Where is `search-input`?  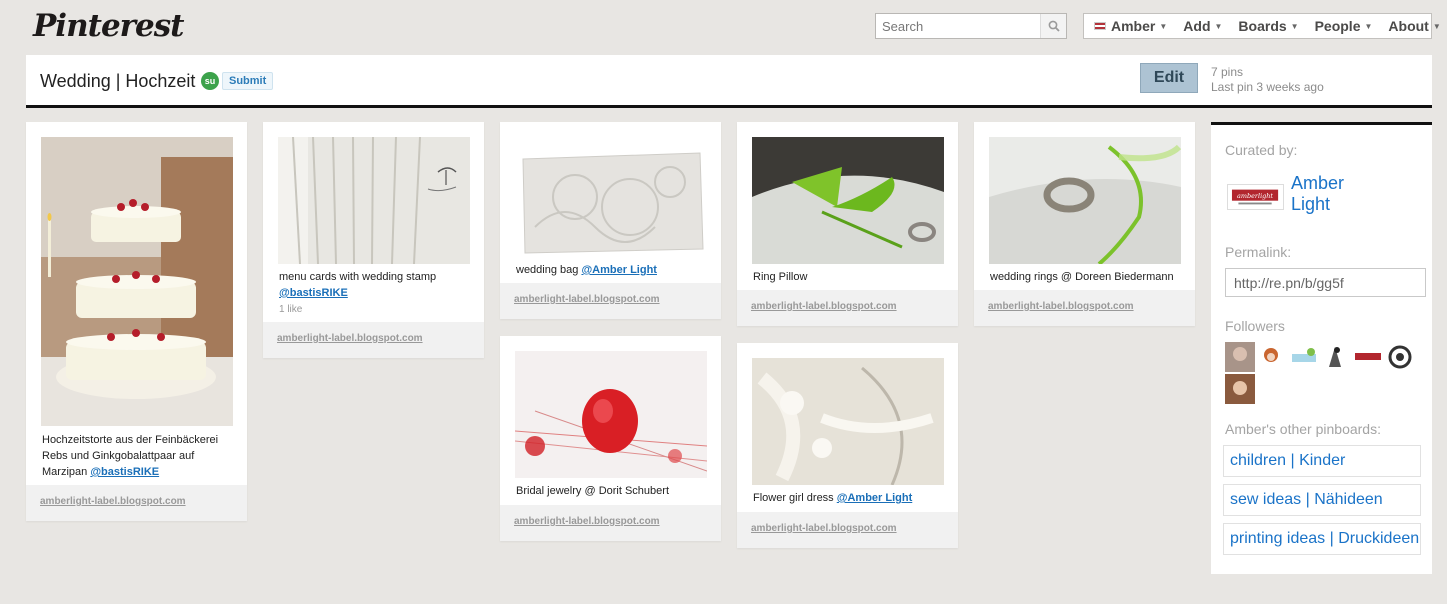
search-input is located at coordinates (958, 26).